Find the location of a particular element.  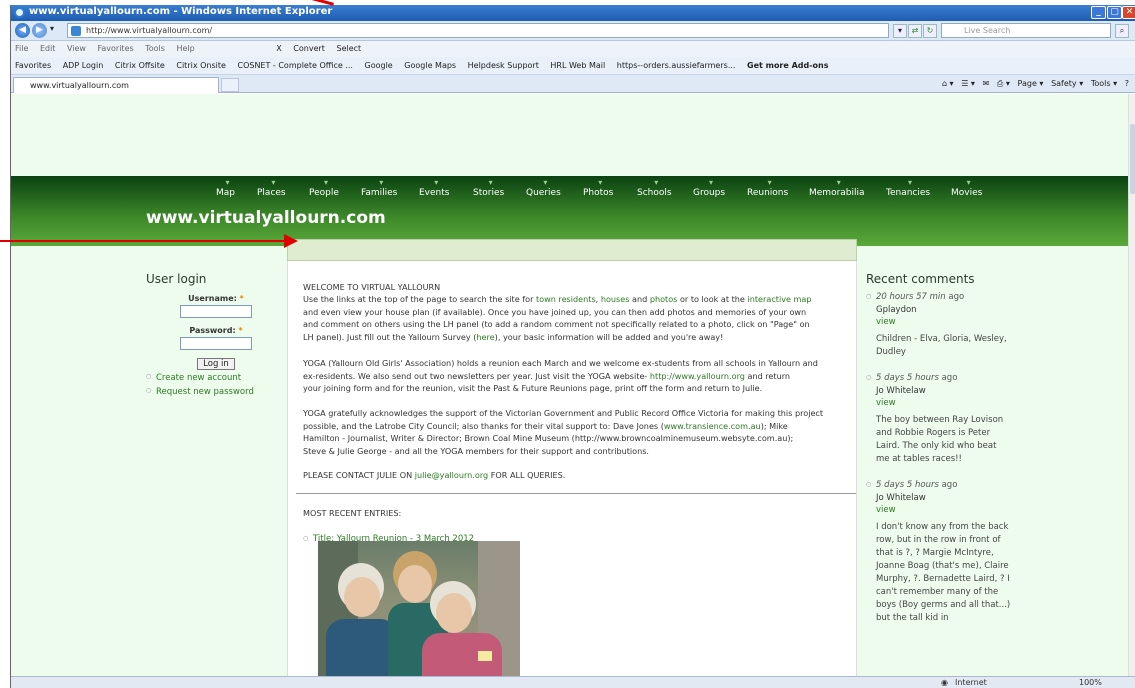

login-button: Log in is located at coordinates (216, 364).